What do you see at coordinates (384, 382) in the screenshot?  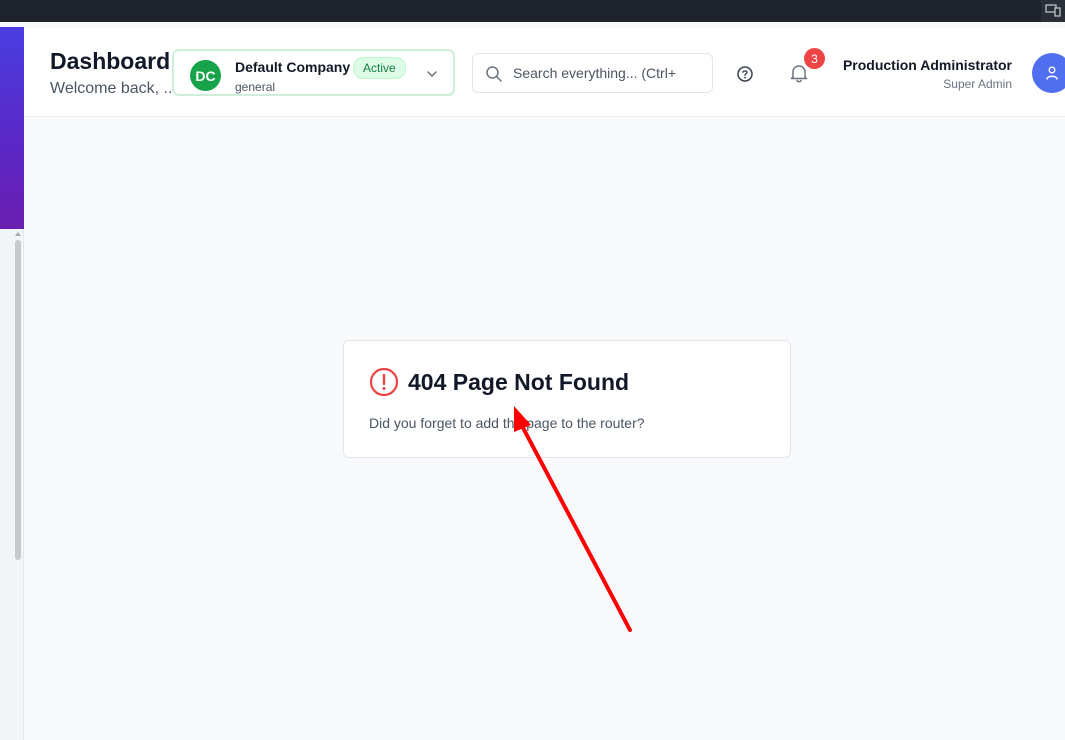 I see `alert-circle-icon` at bounding box center [384, 382].